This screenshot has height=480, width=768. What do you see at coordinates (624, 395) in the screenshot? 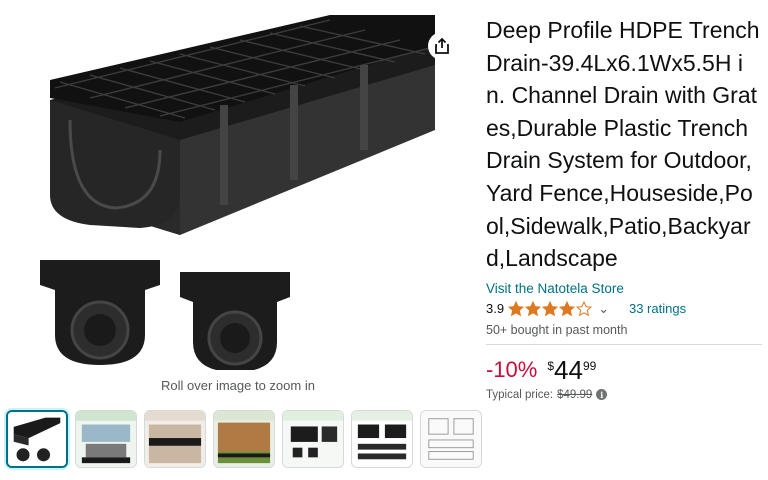
I see `typical-price-row: Typical price: $49.99 i` at bounding box center [624, 395].